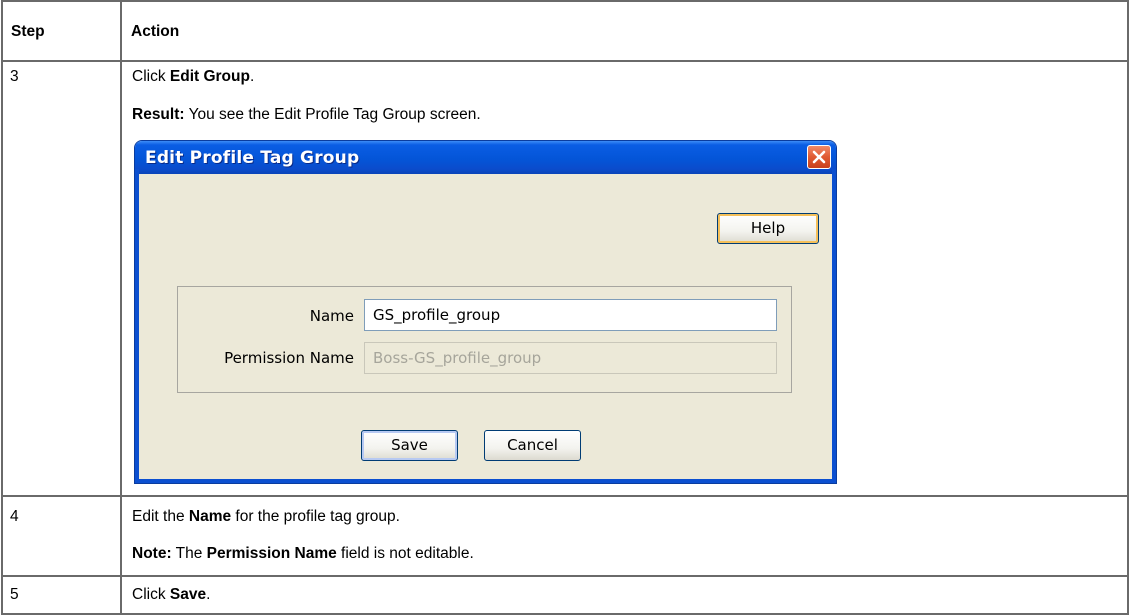 The width and height of the screenshot is (1130, 615). I want to click on name-field: GS_profile_group, so click(570, 315).